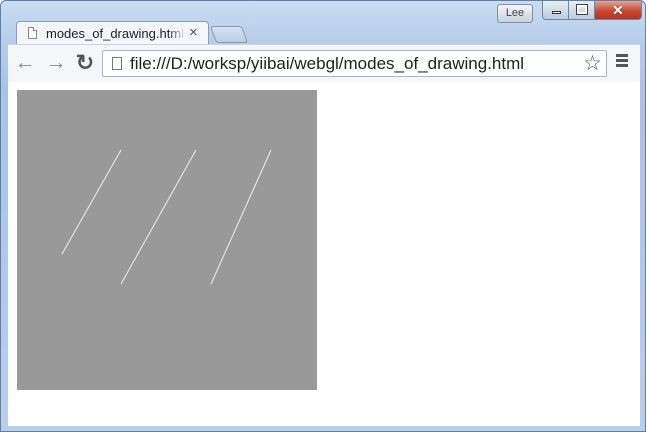 The image size is (646, 432). I want to click on tab-title: modes_of_drawing.html, so click(116, 33).